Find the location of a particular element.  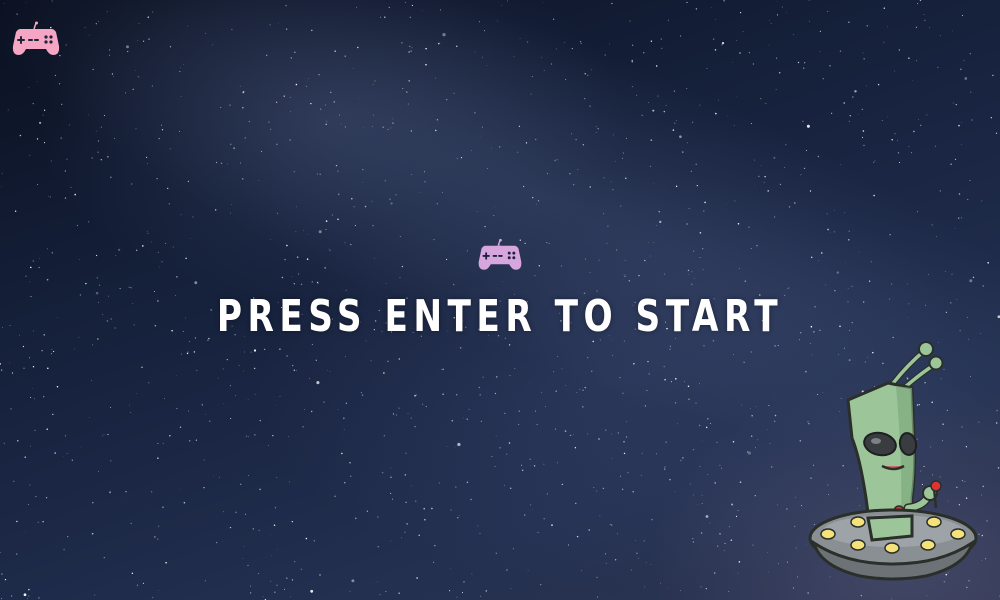

press-enter-prompt: PRESS ENTER TO START is located at coordinates (500, 316).